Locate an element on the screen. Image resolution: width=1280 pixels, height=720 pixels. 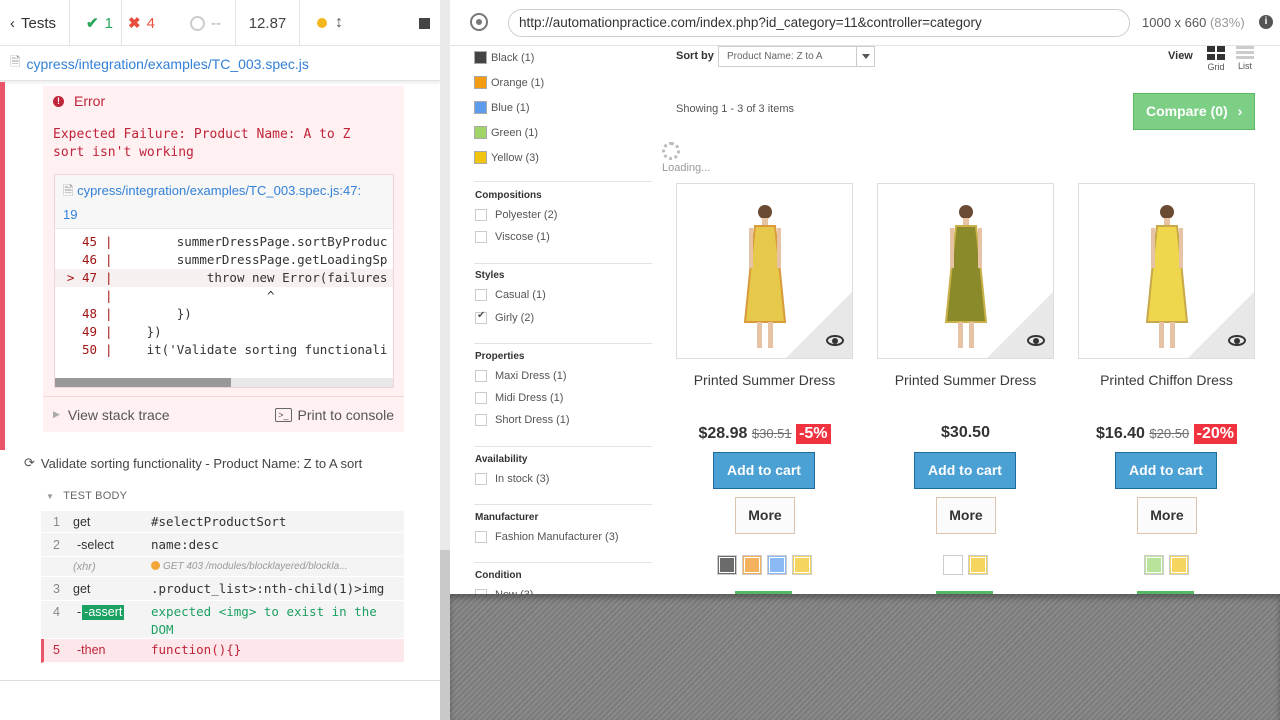
color-filter-0: Black (1) is located at coordinates (504, 57).